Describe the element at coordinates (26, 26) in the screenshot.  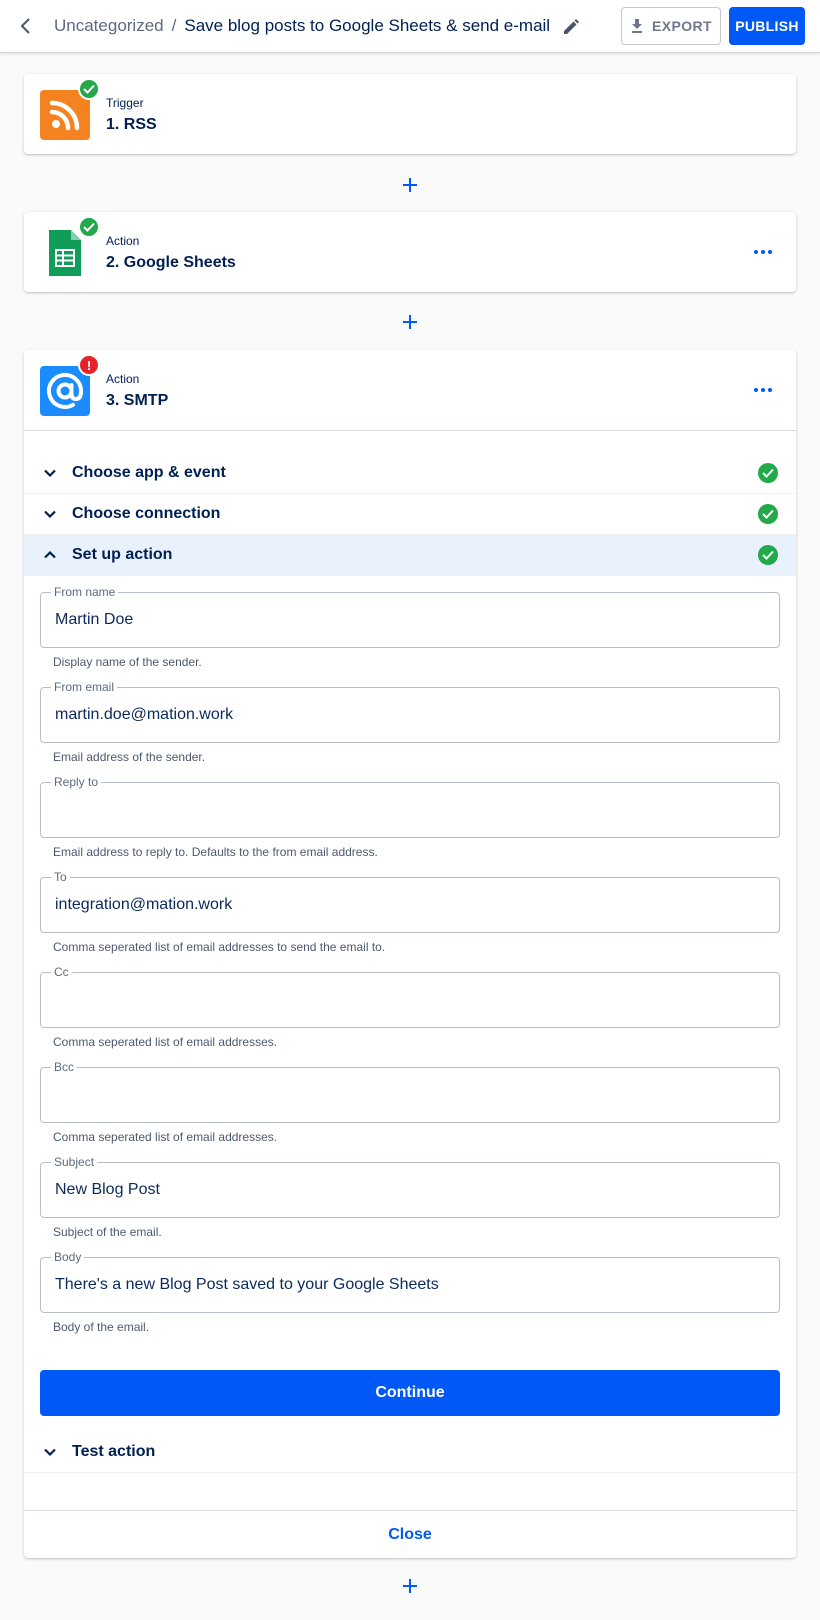
I see `back-arrow-icon` at that location.